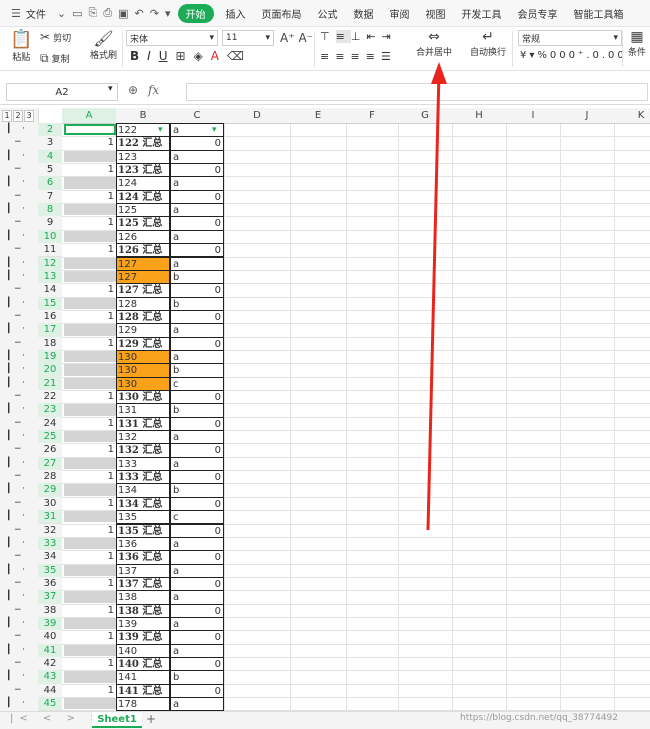  I want to click on row-header: 32, so click(50, 530).